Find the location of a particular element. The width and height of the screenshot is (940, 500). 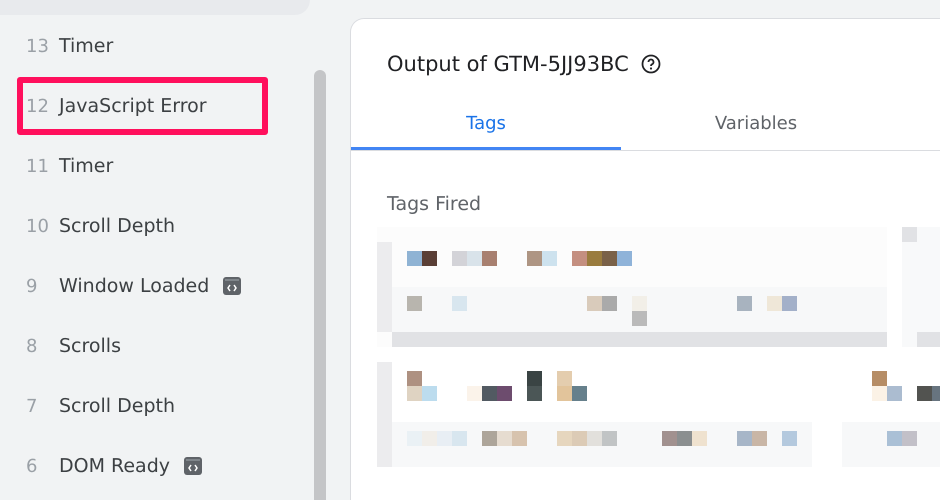

event-item: 9 Window Loaded is located at coordinates (142, 286).